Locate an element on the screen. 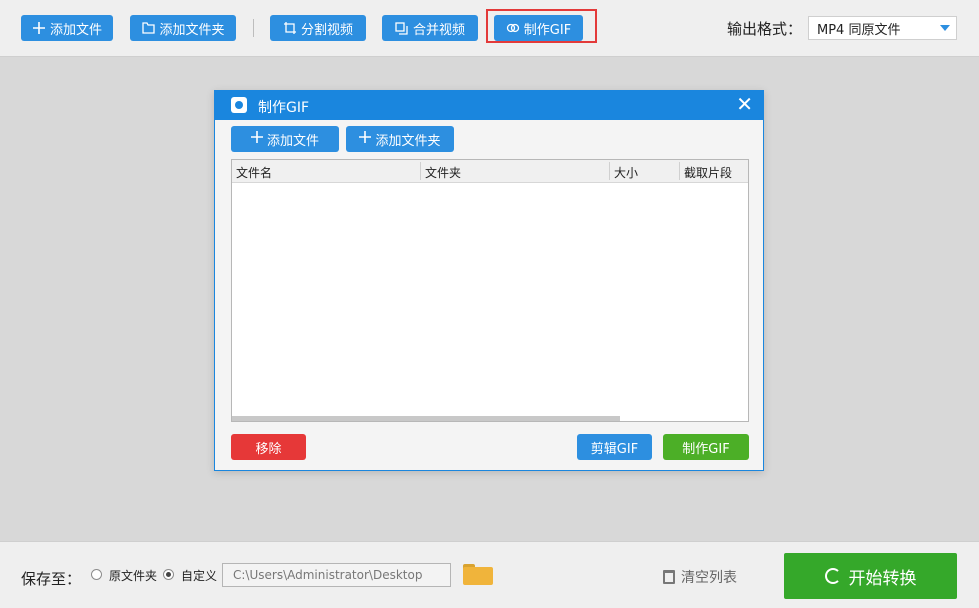 The image size is (979, 608). merge-icon is located at coordinates (402, 28).